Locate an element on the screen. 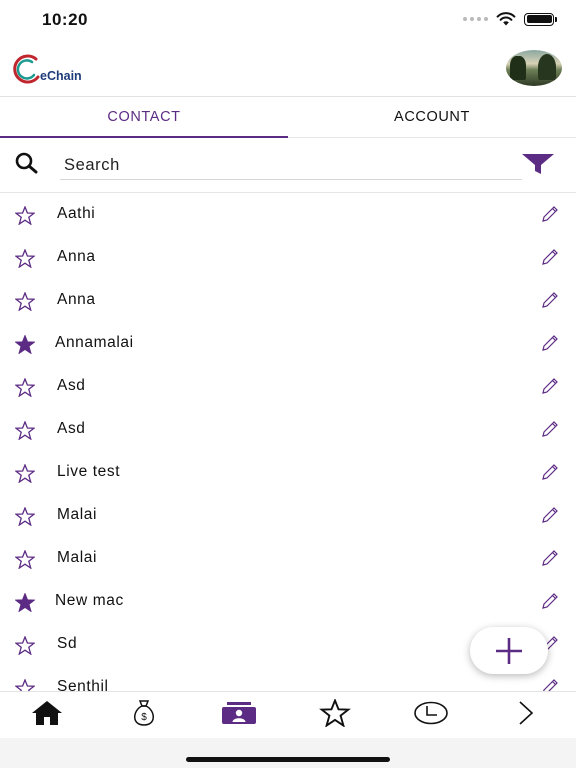  app-header: eChain is located at coordinates (288, 70).